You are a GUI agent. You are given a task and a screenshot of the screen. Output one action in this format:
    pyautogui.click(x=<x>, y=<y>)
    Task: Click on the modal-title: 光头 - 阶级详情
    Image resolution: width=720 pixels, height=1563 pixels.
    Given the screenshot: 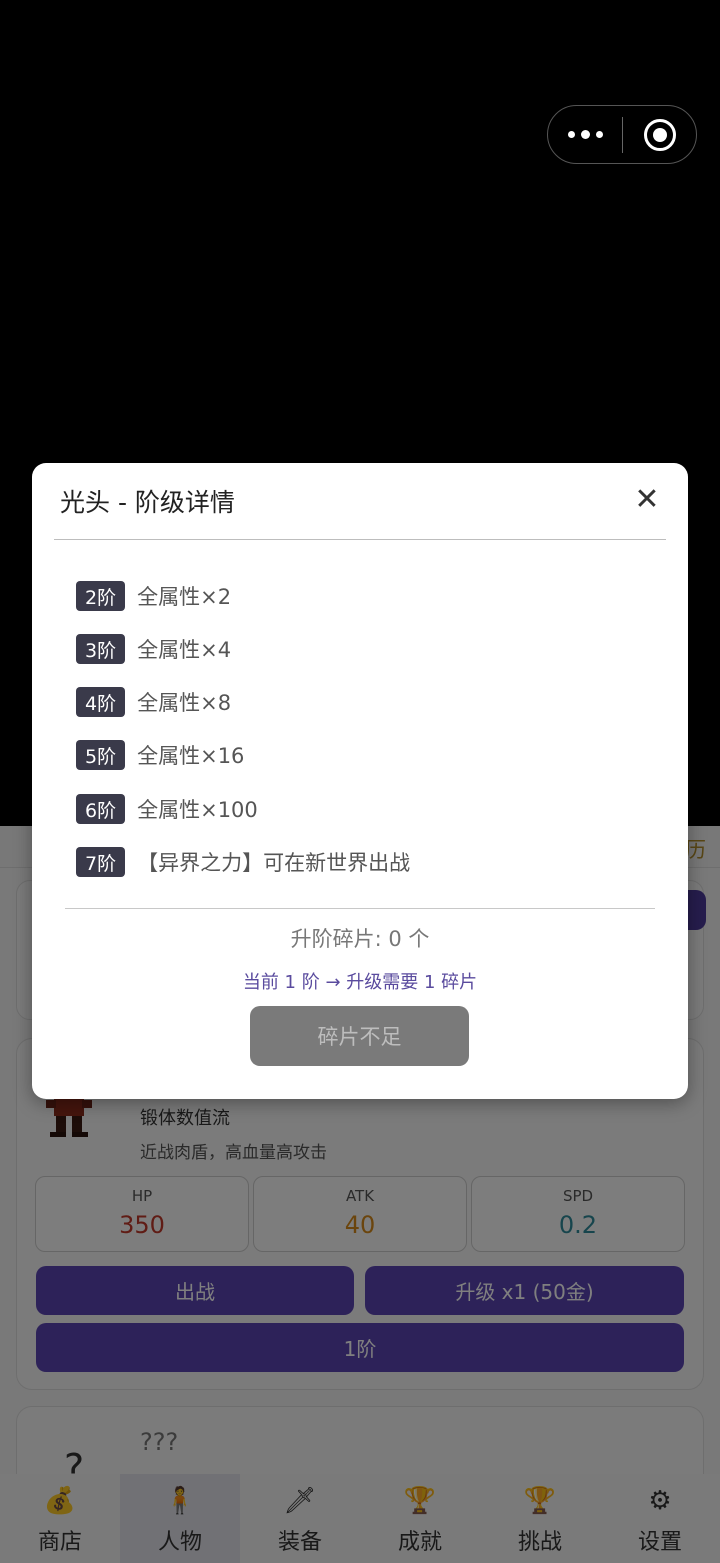 What is the action you would take?
    pyautogui.click(x=147, y=502)
    